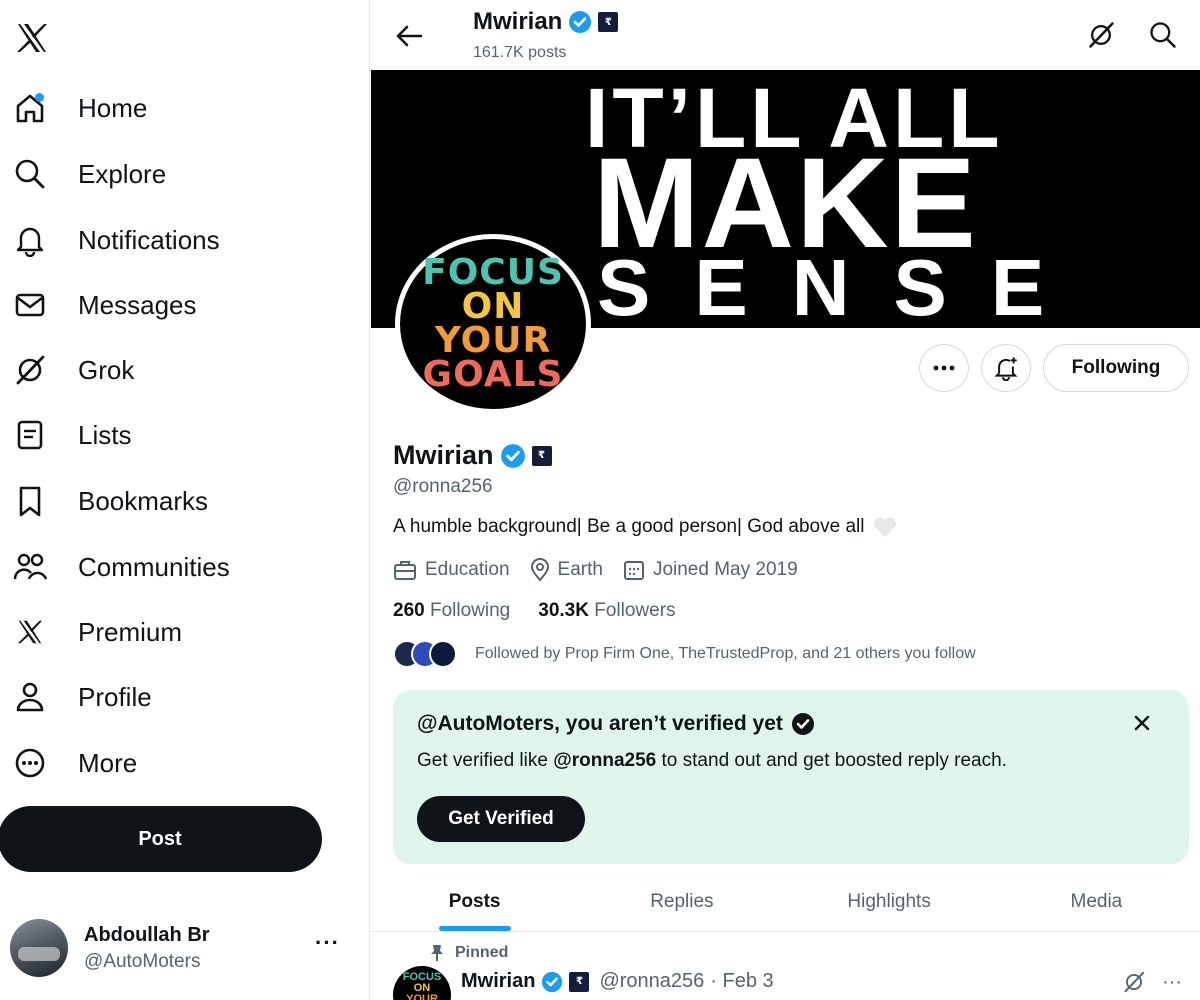 The height and width of the screenshot is (1000, 1200). I want to click on sidebar-item-more: More, so click(73, 763).